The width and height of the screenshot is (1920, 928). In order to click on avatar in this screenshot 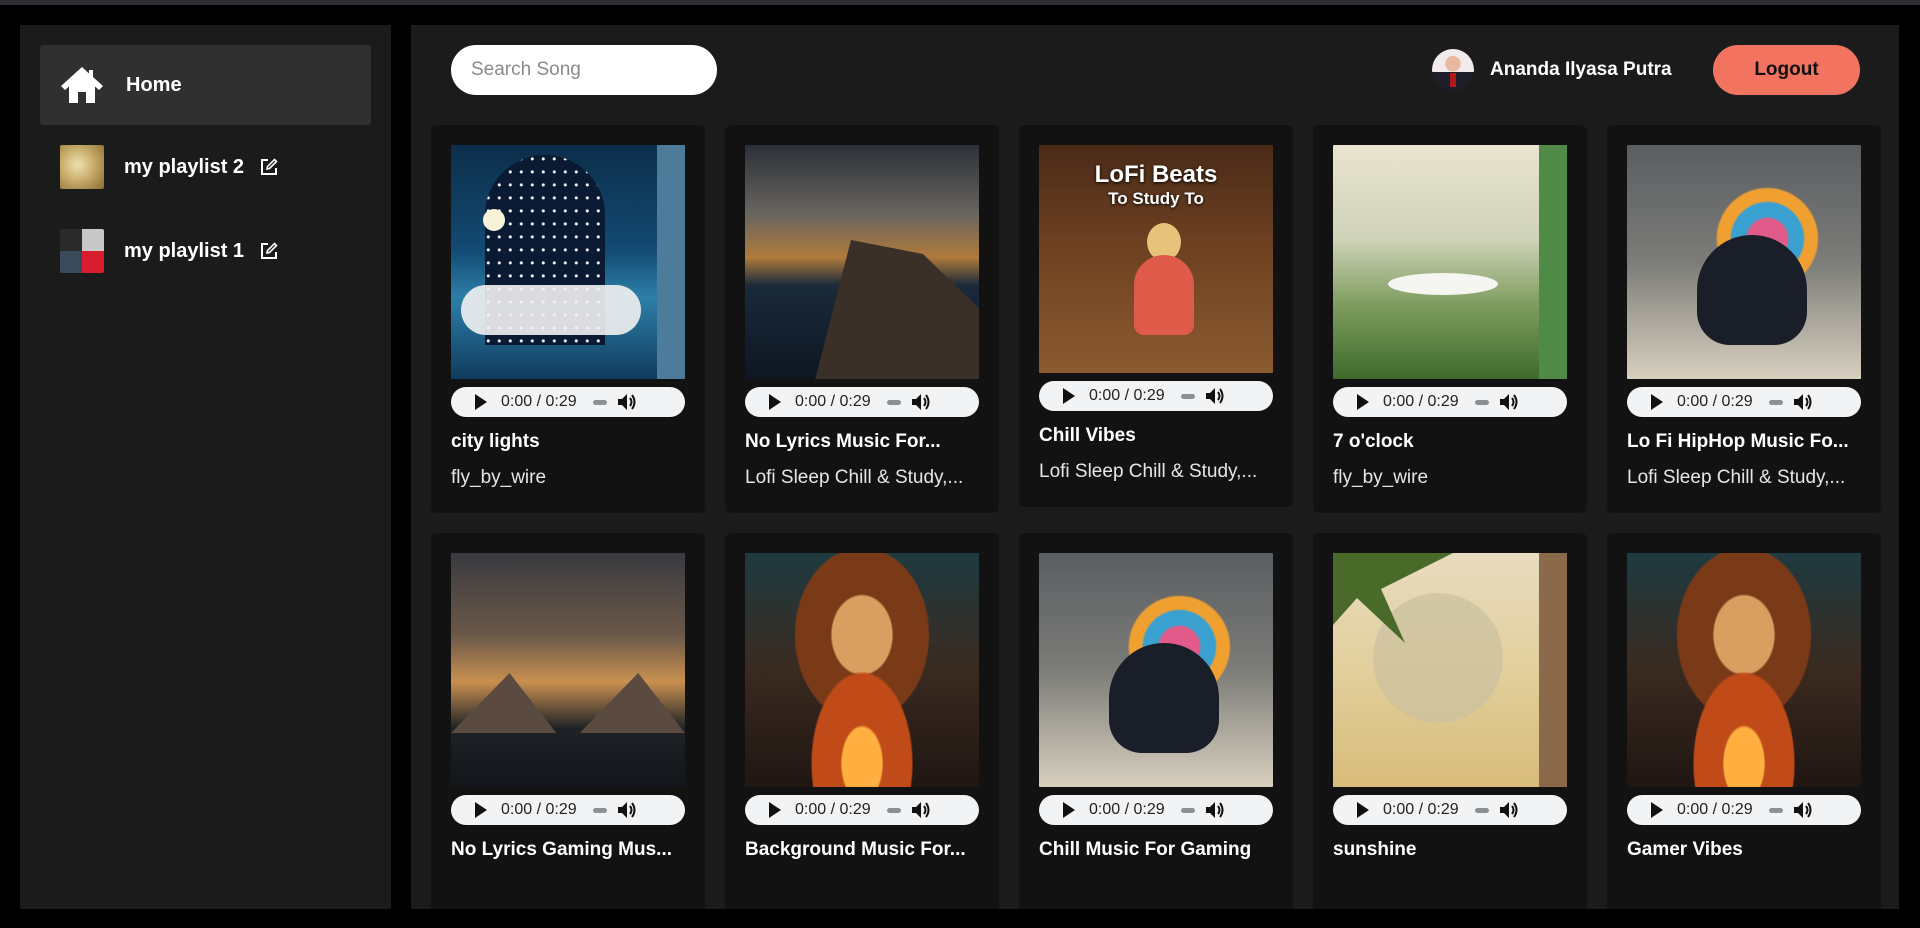, I will do `click(1453, 70)`.